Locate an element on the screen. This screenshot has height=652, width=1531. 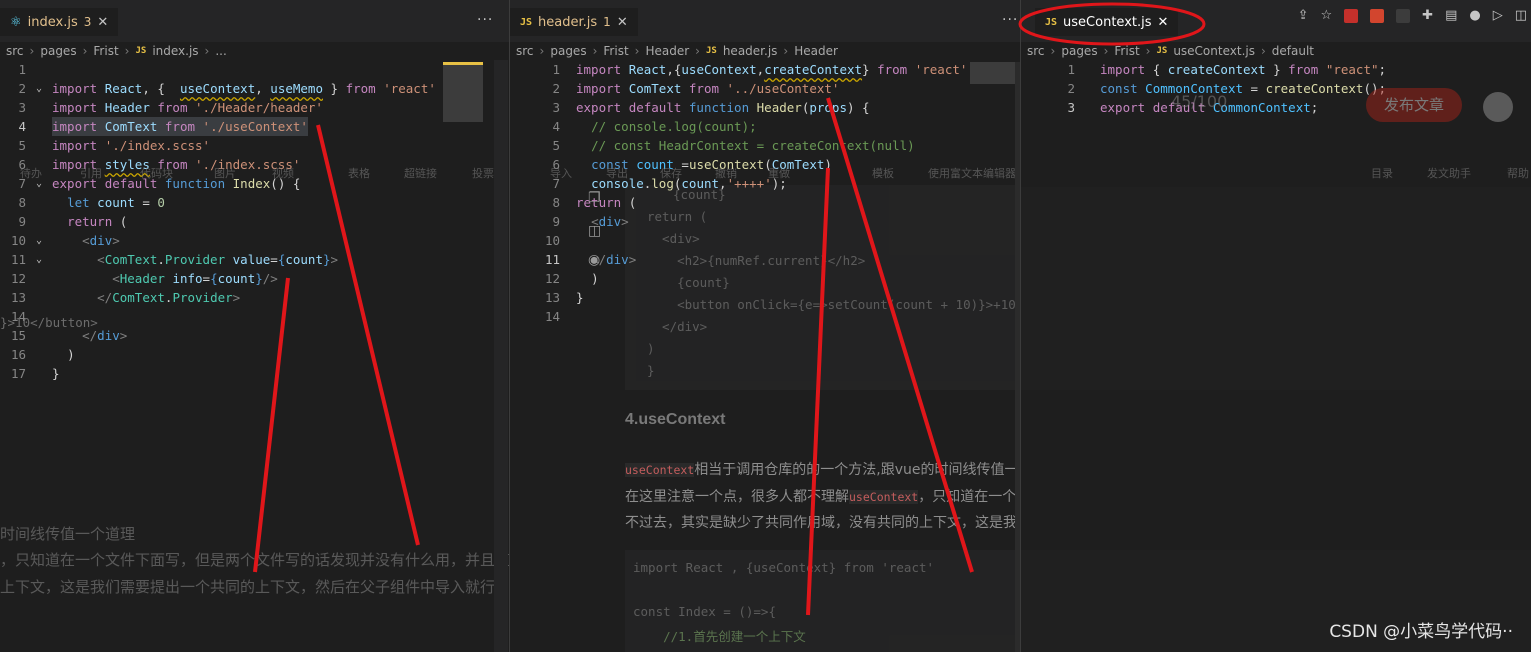
code-text: import ComText from '../useContext' is located at coordinates (708, 88).